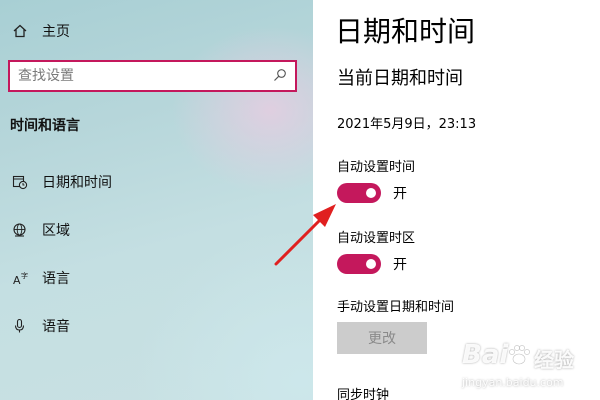 Image resolution: width=600 pixels, height=400 pixels. What do you see at coordinates (376, 167) in the screenshot?
I see `auto-time-label: 自动设置时间` at bounding box center [376, 167].